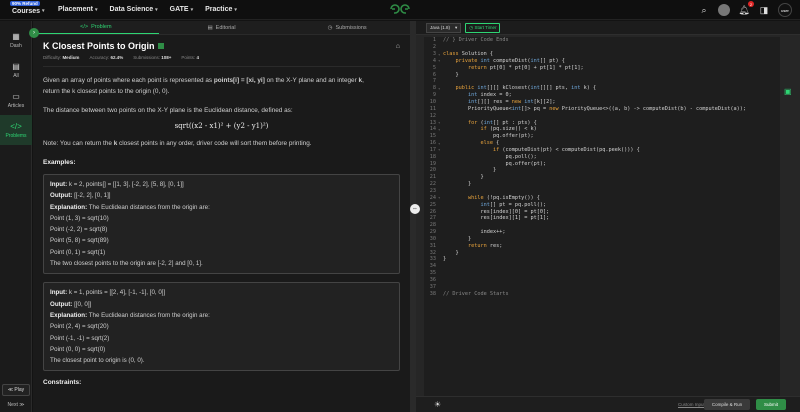 The width and height of the screenshot is (800, 412). What do you see at coordinates (78, 9) in the screenshot?
I see `nav-placement: Placement ▾` at bounding box center [78, 9].